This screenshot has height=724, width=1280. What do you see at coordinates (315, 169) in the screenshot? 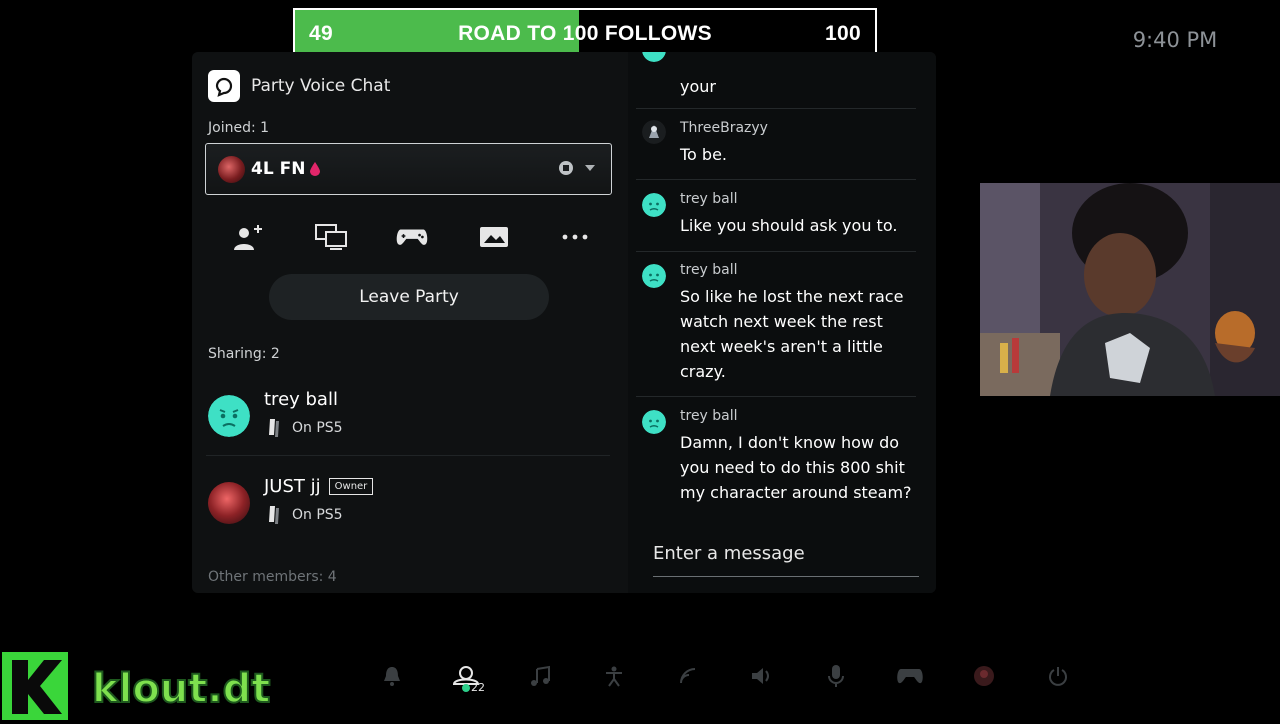
I see `blood-drop-icon` at bounding box center [315, 169].